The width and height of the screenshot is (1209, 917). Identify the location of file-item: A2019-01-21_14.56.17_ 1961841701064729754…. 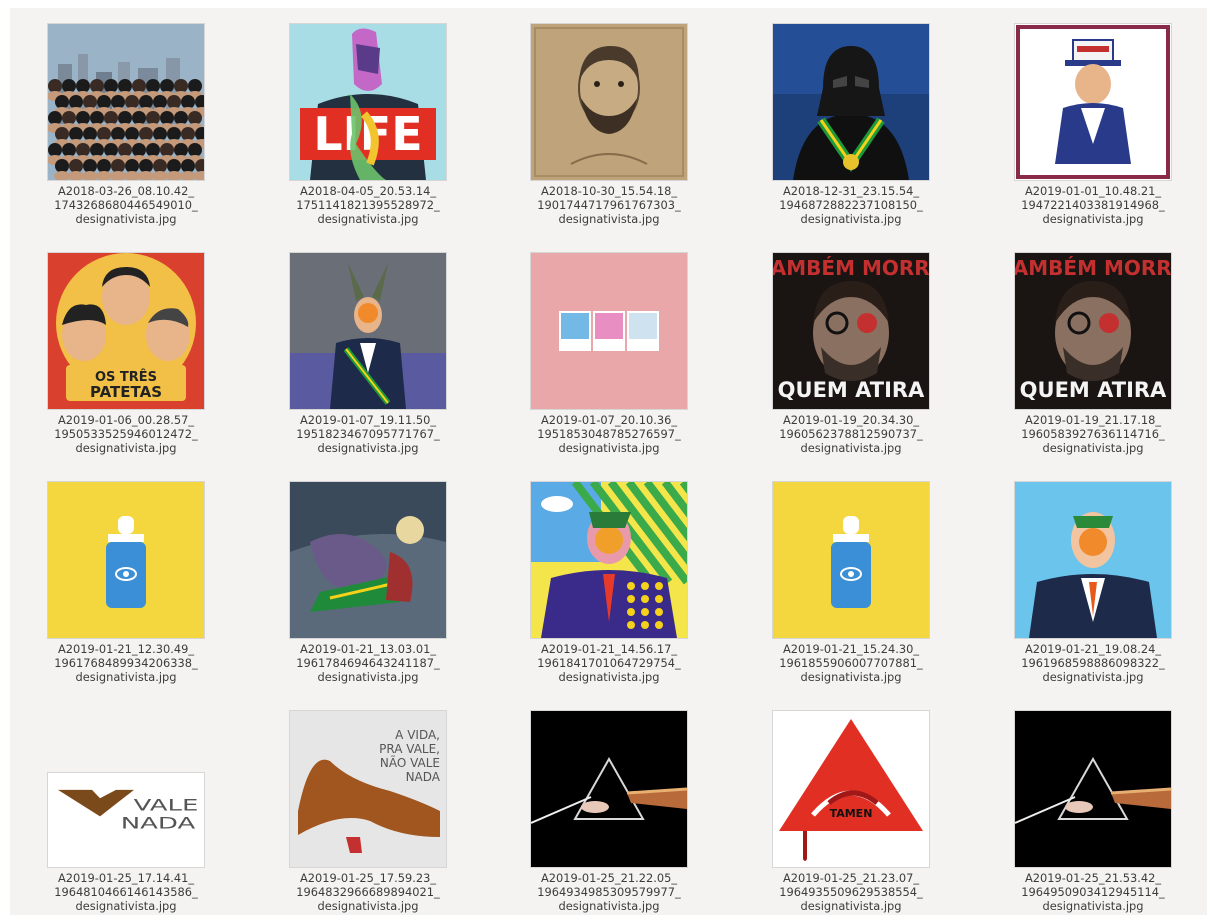
(609, 588).